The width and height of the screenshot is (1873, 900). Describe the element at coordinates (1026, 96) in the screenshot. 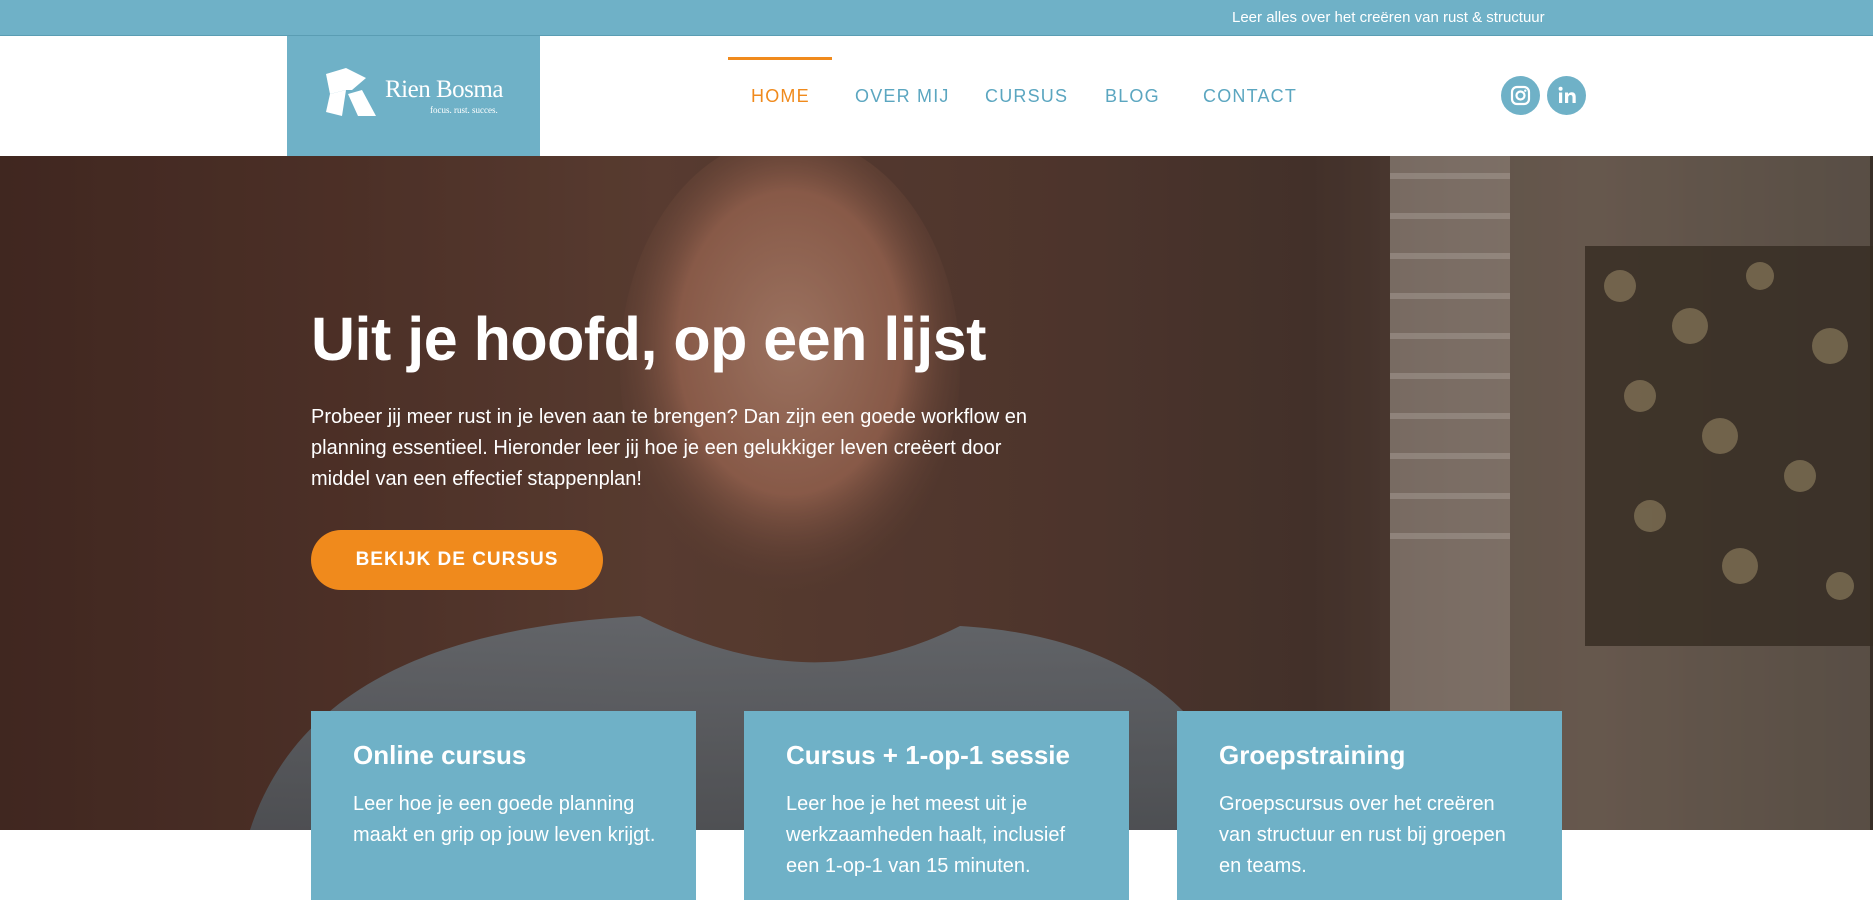

I see `nav-item-cursus: CURSUS` at that location.